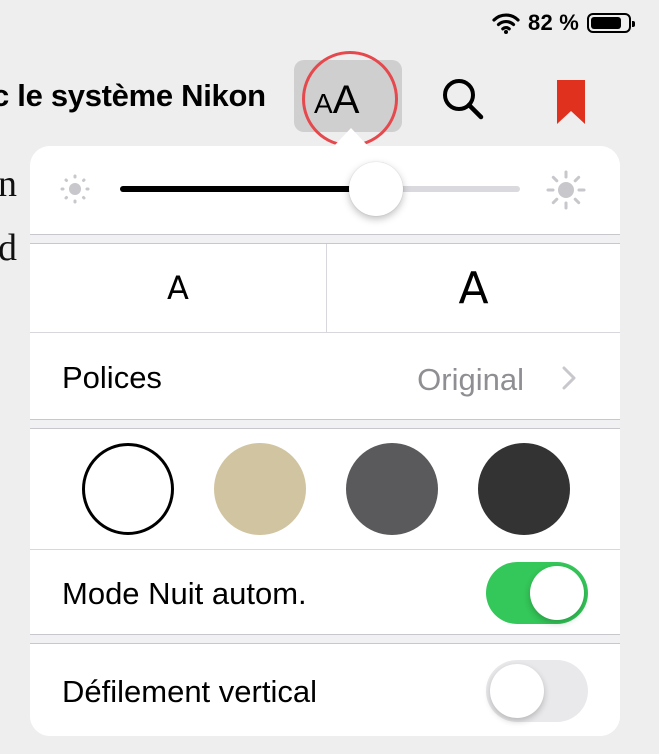  I want to click on status-bar: 82 %, so click(563, 23).